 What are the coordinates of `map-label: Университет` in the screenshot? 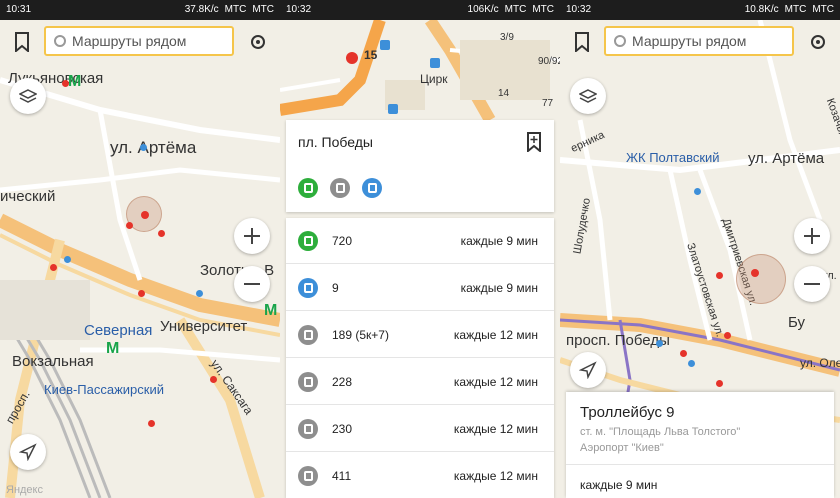 It's located at (204, 326).